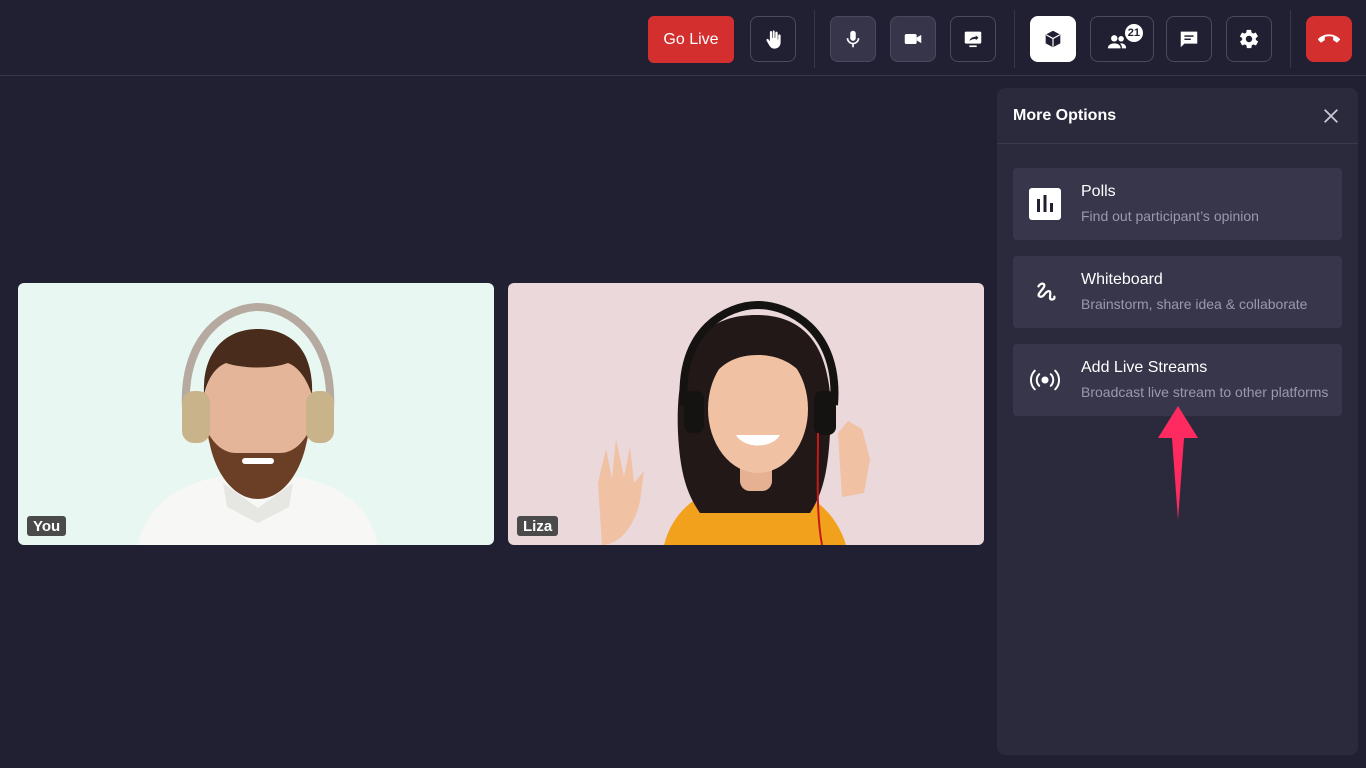 The image size is (1366, 768). What do you see at coordinates (1122, 279) in the screenshot?
I see `option-title: Whiteboard` at bounding box center [1122, 279].